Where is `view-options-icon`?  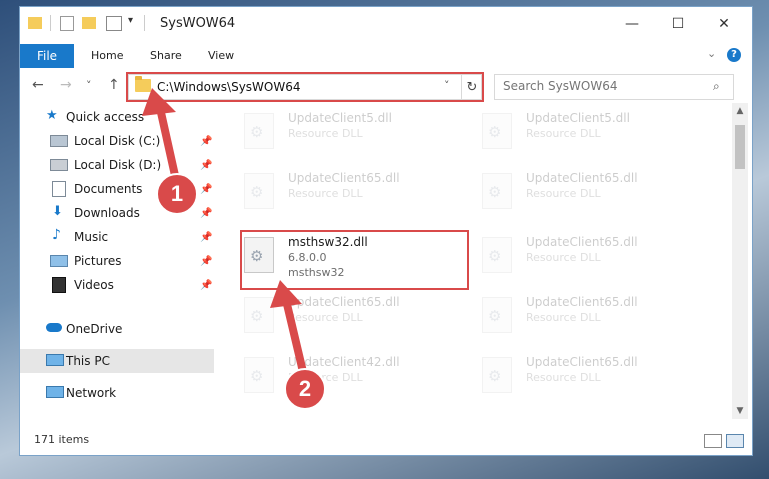 view-options-icon is located at coordinates (114, 23).